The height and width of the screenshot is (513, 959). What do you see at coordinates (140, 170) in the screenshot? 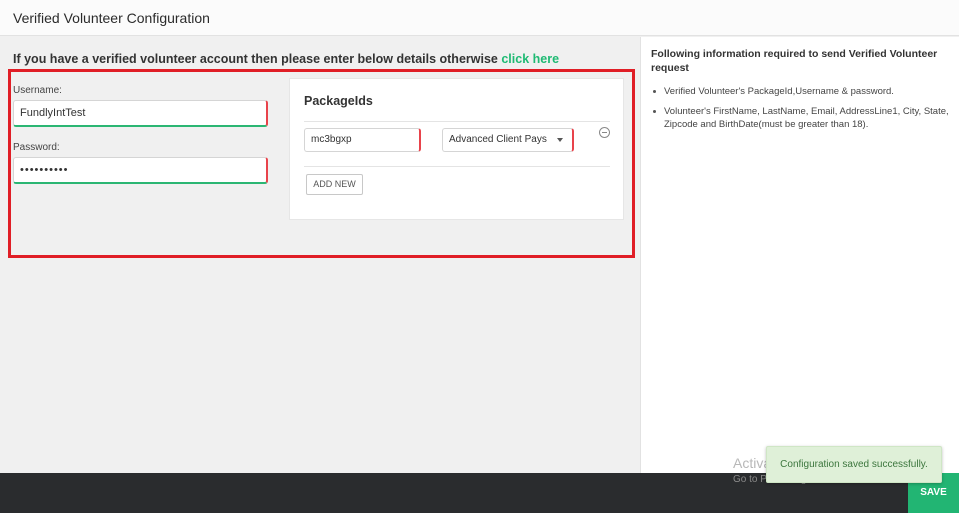
I see `password-input: ••••••••••` at bounding box center [140, 170].